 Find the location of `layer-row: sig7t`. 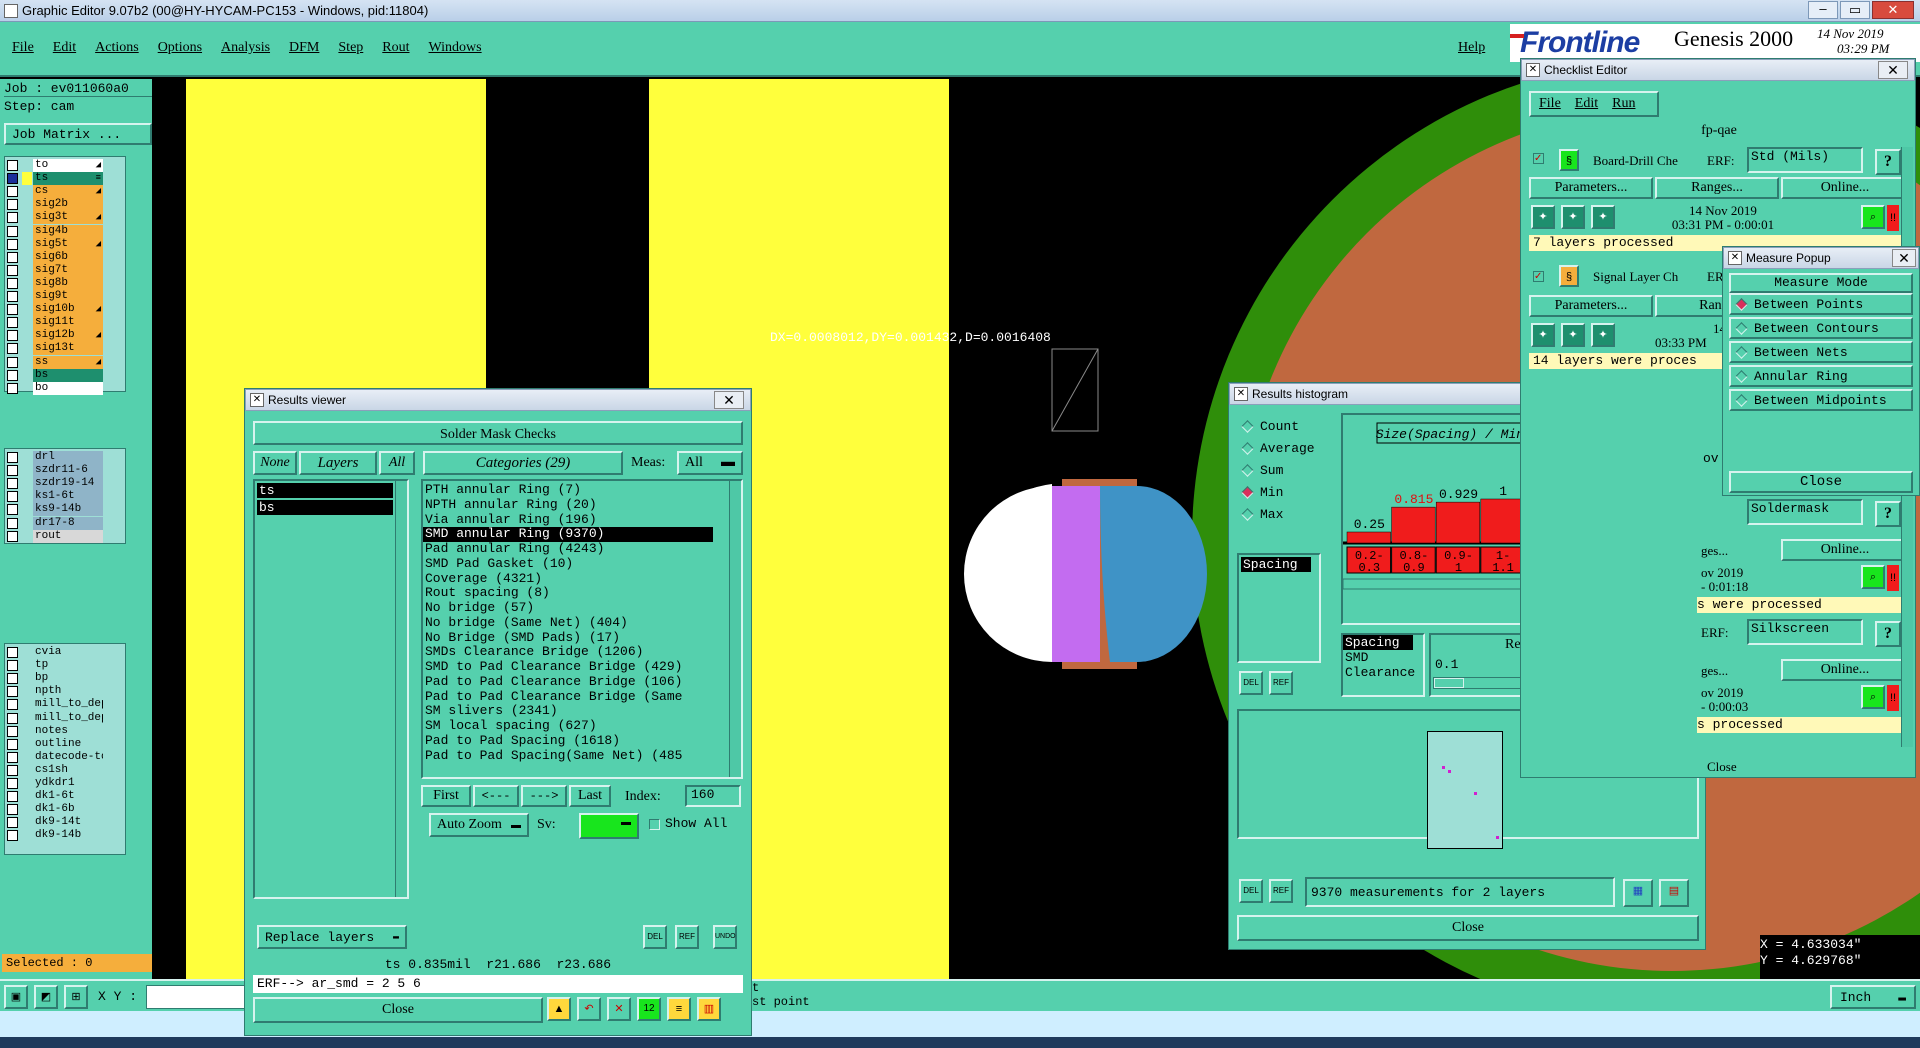

layer-row: sig7t is located at coordinates (55, 270).